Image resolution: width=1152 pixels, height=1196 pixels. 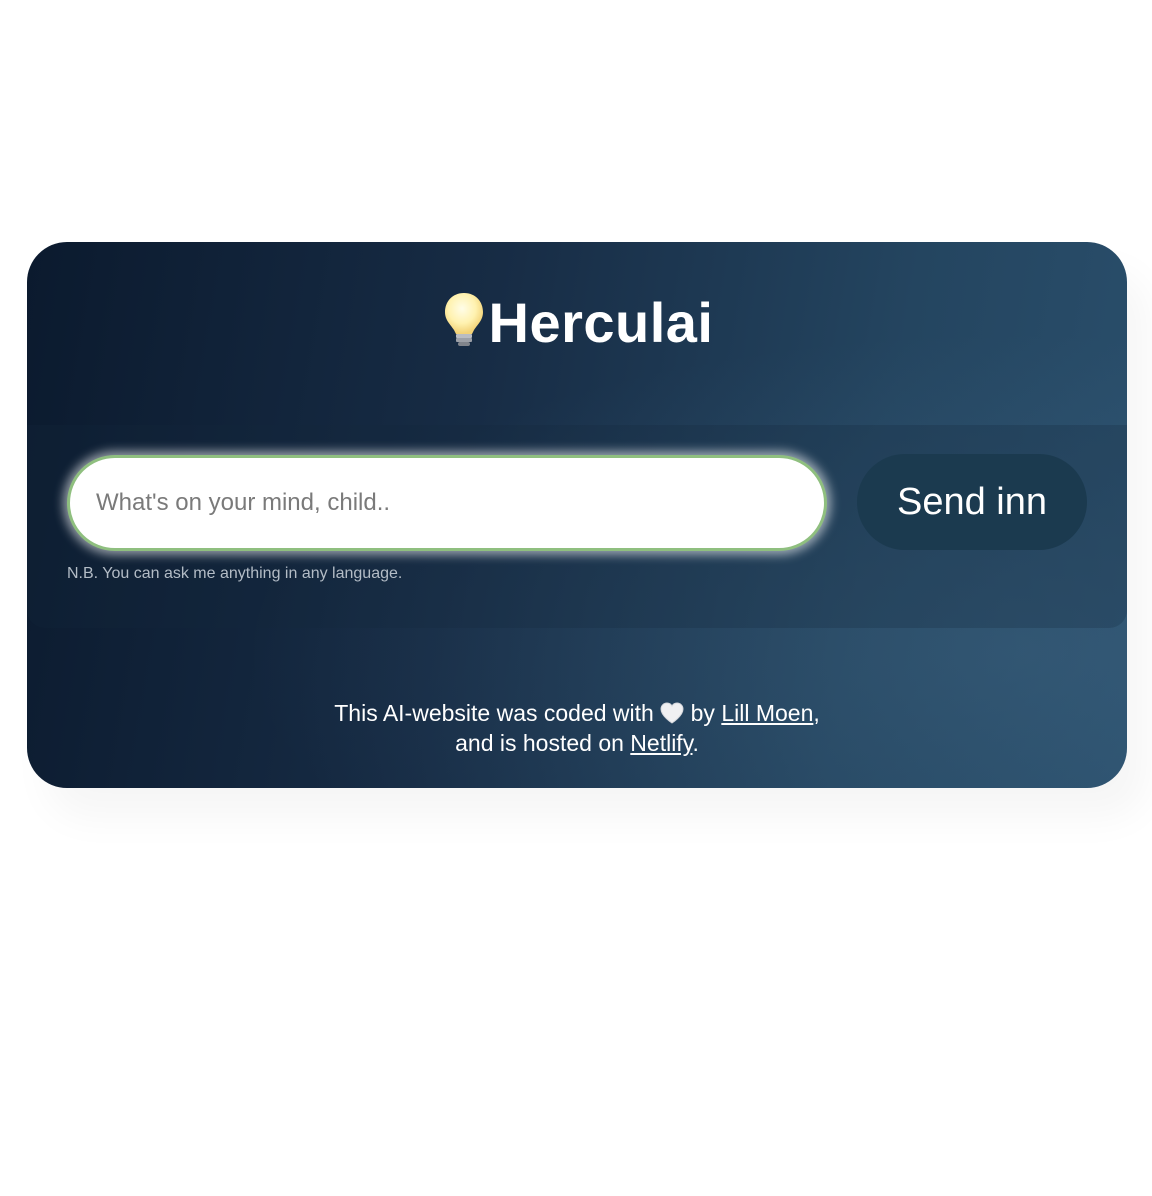 I want to click on footer-by: by, so click(x=702, y=713).